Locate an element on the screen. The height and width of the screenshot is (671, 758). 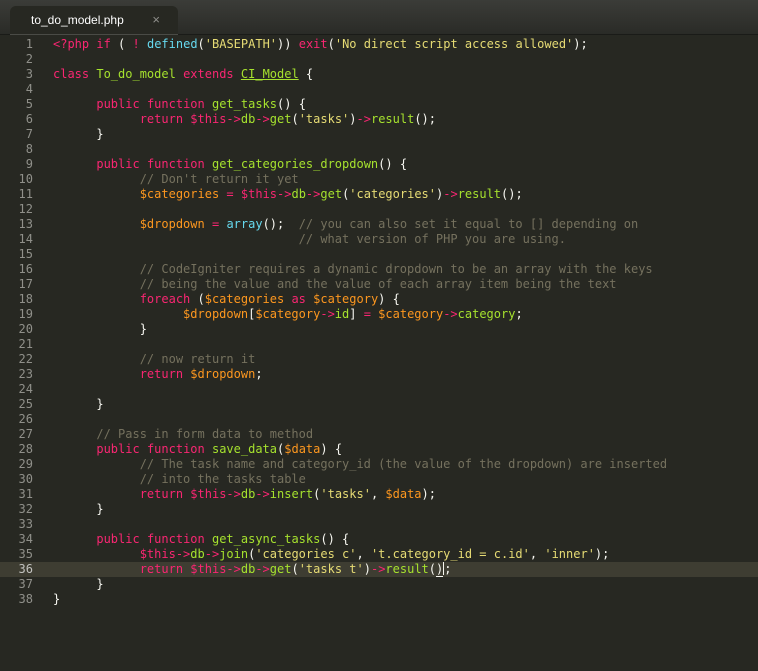
line-number: 27 is located at coordinates (25, 434).